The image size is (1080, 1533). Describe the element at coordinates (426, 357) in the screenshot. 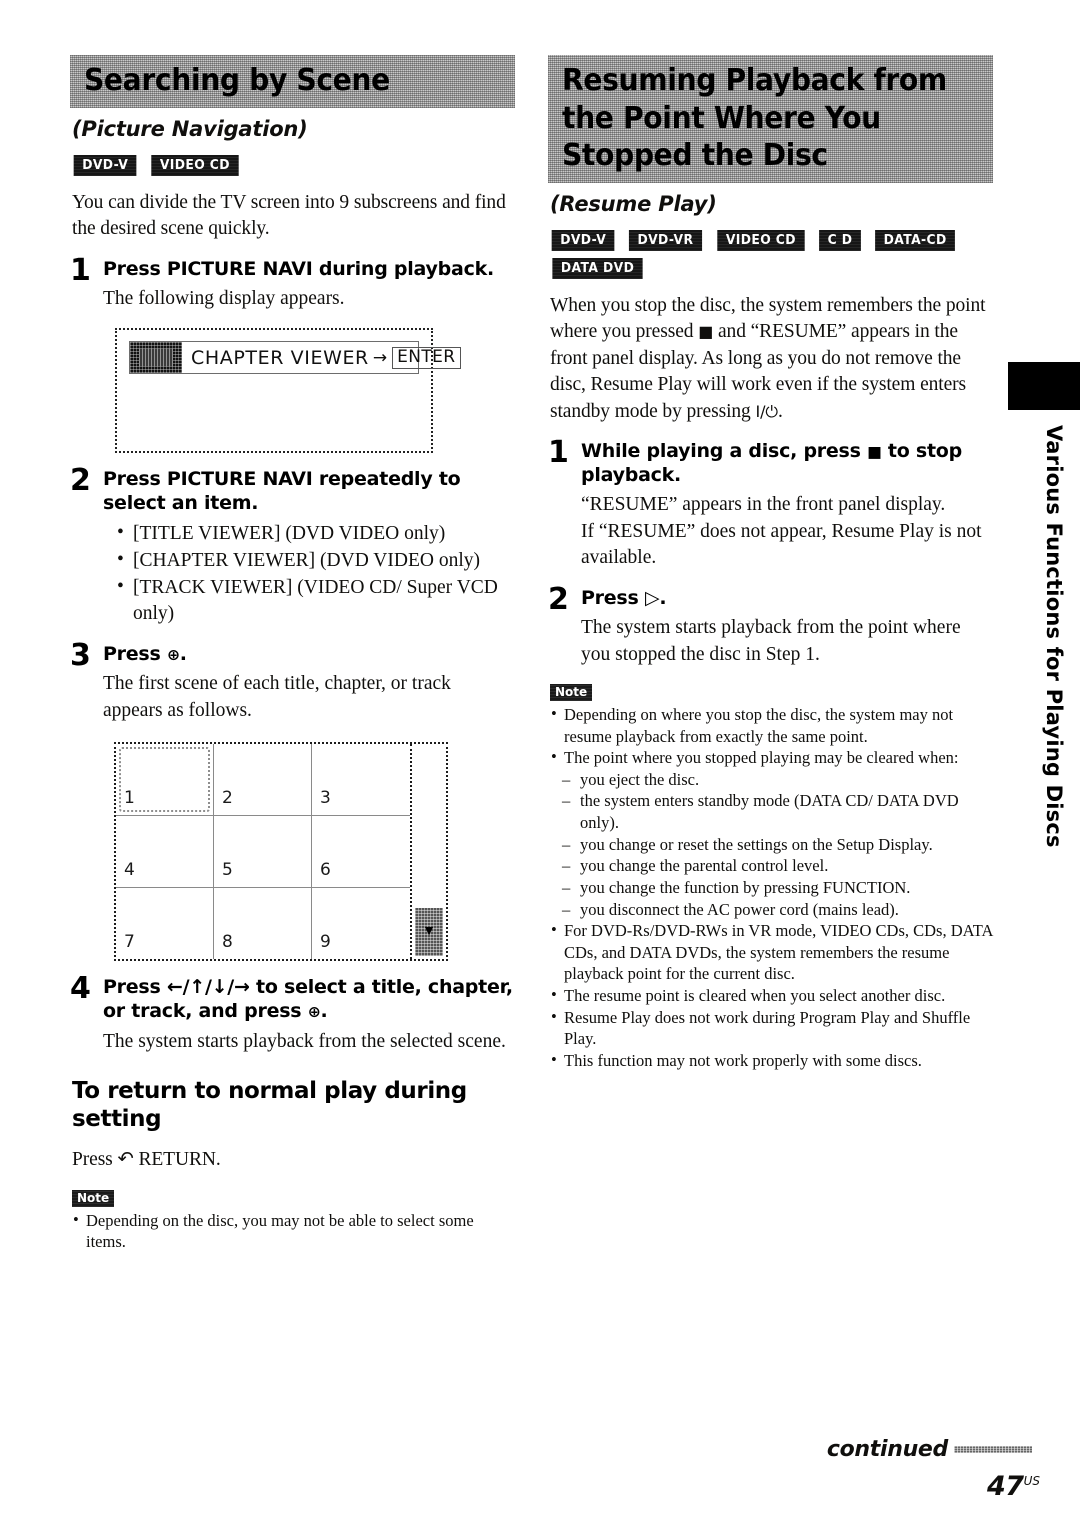

I see `osd-enter-button: ENTER` at that location.